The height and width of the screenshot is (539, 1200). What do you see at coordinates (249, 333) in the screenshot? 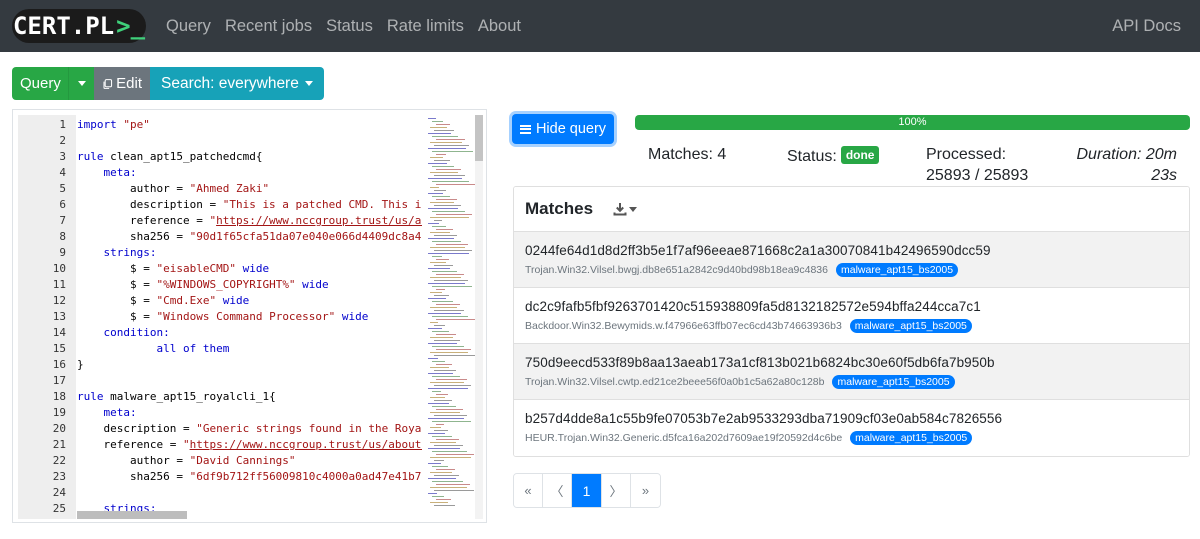
I see `code-line: 14 condition:` at bounding box center [249, 333].